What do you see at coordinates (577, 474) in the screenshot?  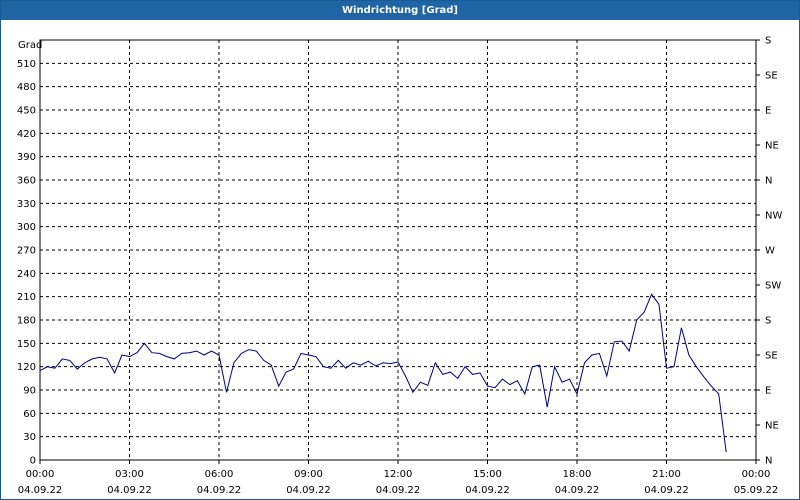 I see `x-tick-time: 18:00` at bounding box center [577, 474].